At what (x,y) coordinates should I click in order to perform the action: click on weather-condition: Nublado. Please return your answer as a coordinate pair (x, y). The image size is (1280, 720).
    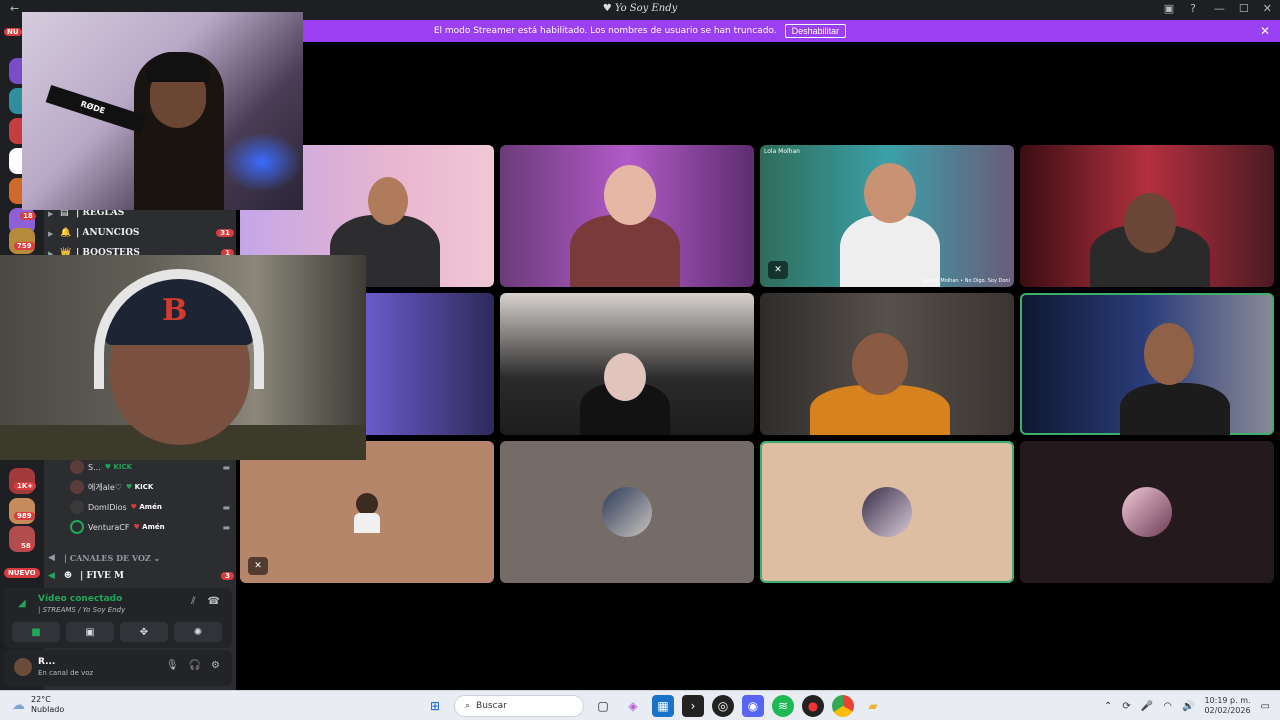
    Looking at the image, I should click on (48, 709).